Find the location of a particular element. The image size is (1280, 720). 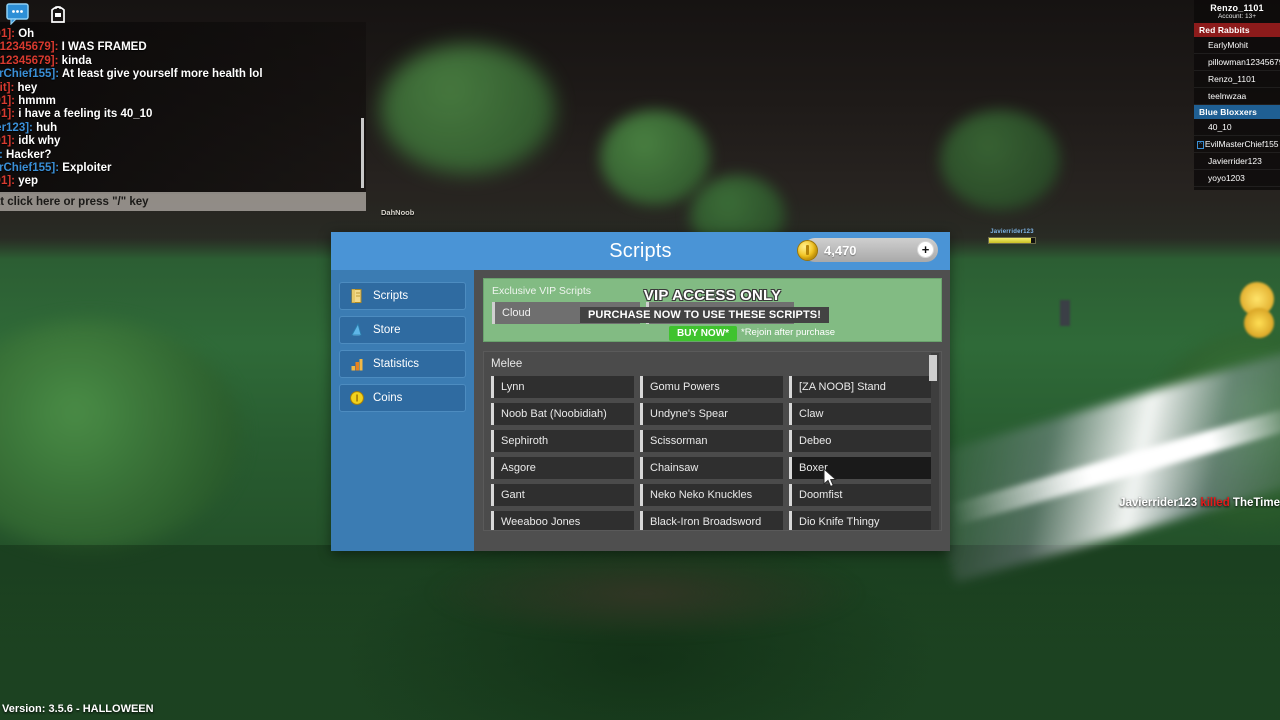

player-name: 40_10 is located at coordinates (1220, 127).